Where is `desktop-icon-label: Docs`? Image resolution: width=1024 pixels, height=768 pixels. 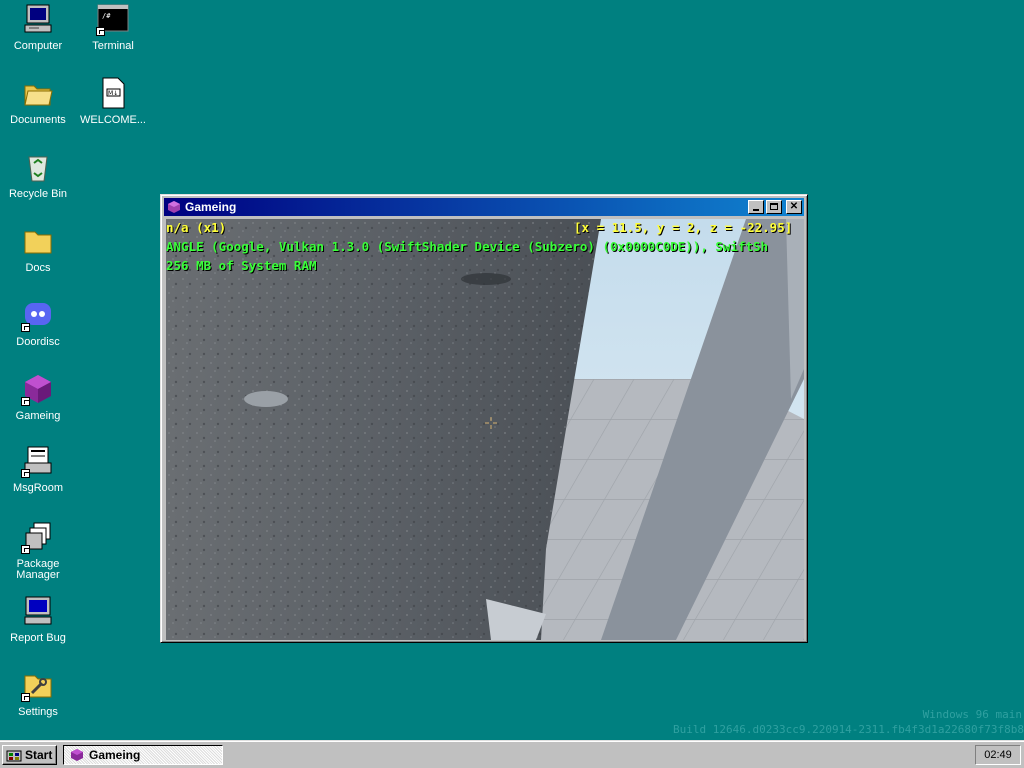 desktop-icon-label: Docs is located at coordinates (38, 268).